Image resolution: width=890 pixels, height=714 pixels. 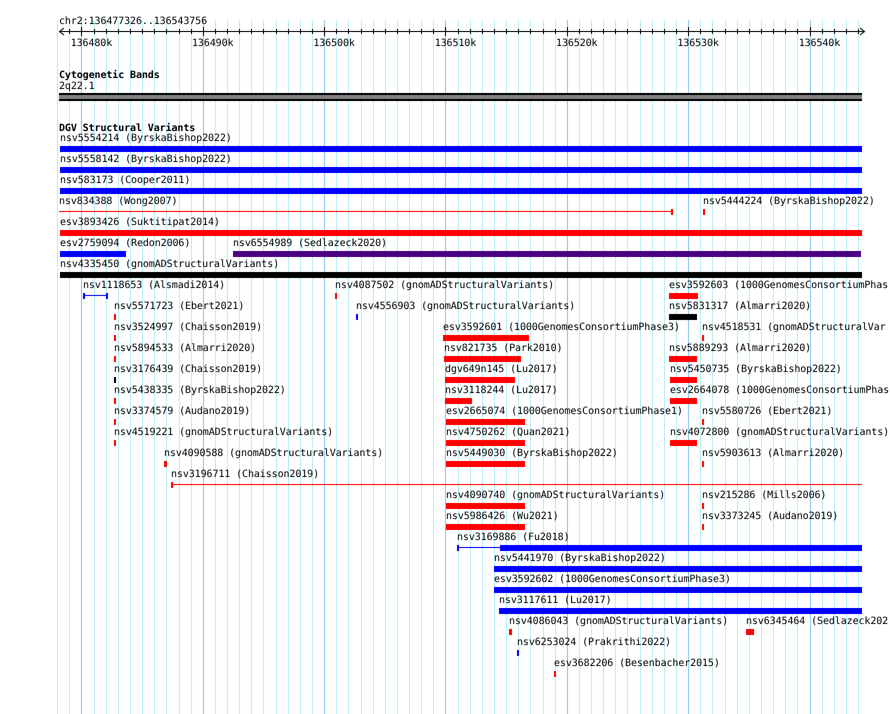 What do you see at coordinates (154, 285) in the screenshot?
I see `variant-label: nsv1118653 (Alsmadi2014)` at bounding box center [154, 285].